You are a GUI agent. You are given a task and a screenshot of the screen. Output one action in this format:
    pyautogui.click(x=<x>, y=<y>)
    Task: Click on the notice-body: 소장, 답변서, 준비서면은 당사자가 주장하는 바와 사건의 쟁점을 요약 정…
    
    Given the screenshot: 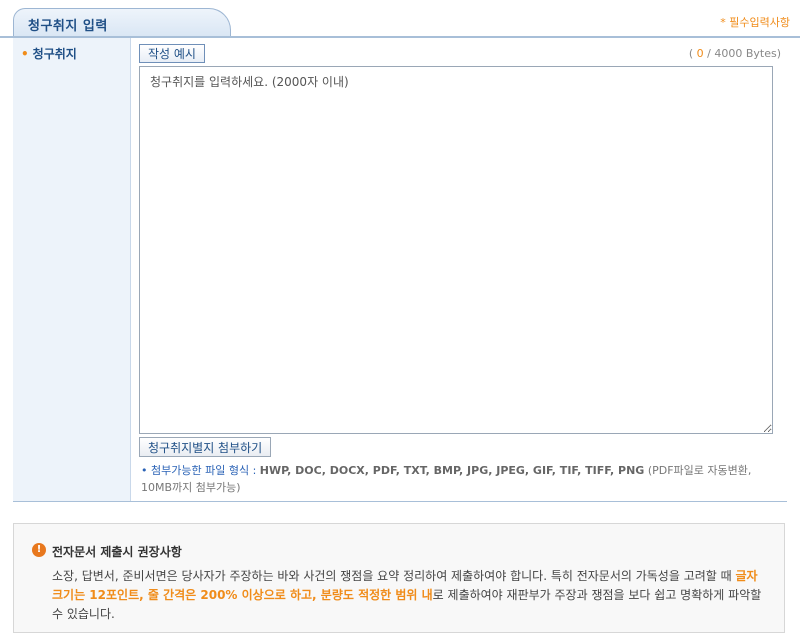 What is the action you would take?
    pyautogui.click(x=407, y=595)
    